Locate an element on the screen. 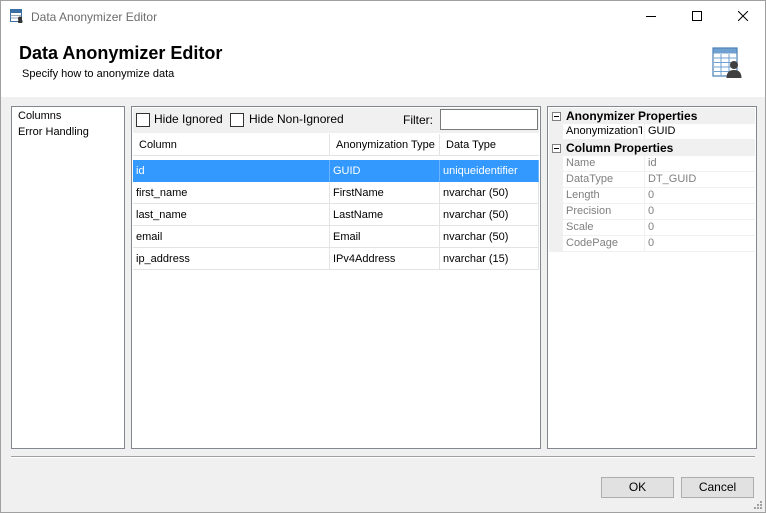 The image size is (766, 513). title-bar: Data Anonymizer Editor is located at coordinates (383, 16).